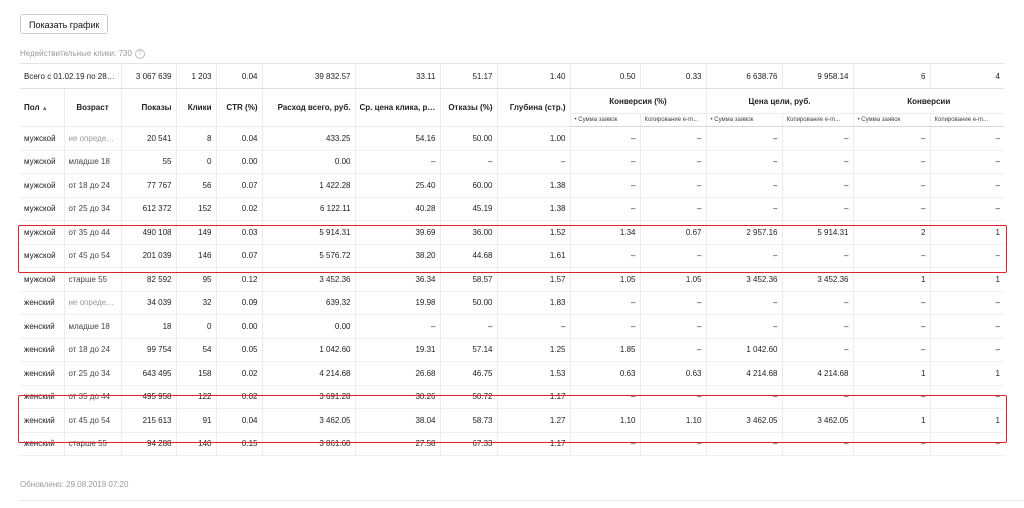 The width and height of the screenshot is (1024, 508). Describe the element at coordinates (149, 107) in the screenshot. I see `col-impressions: Показы` at that location.